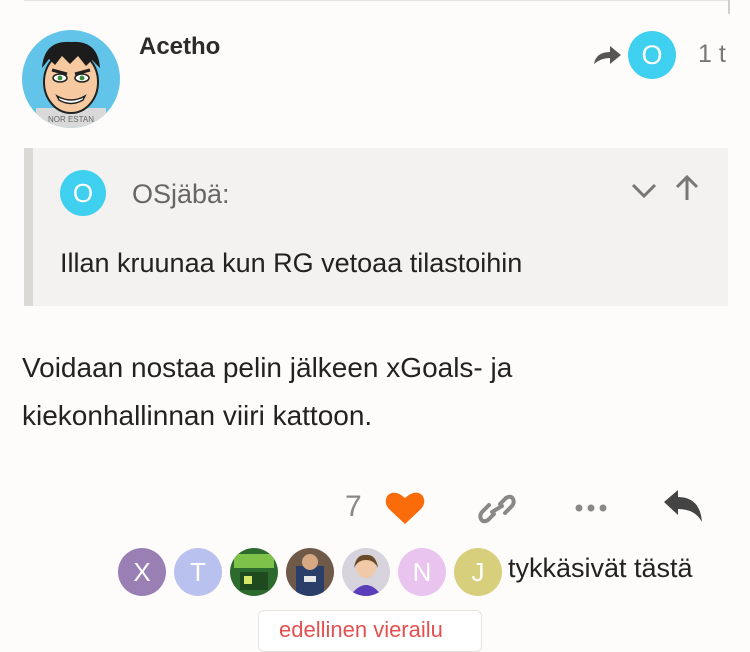  What do you see at coordinates (405, 508) in the screenshot?
I see `heart-icon` at bounding box center [405, 508].